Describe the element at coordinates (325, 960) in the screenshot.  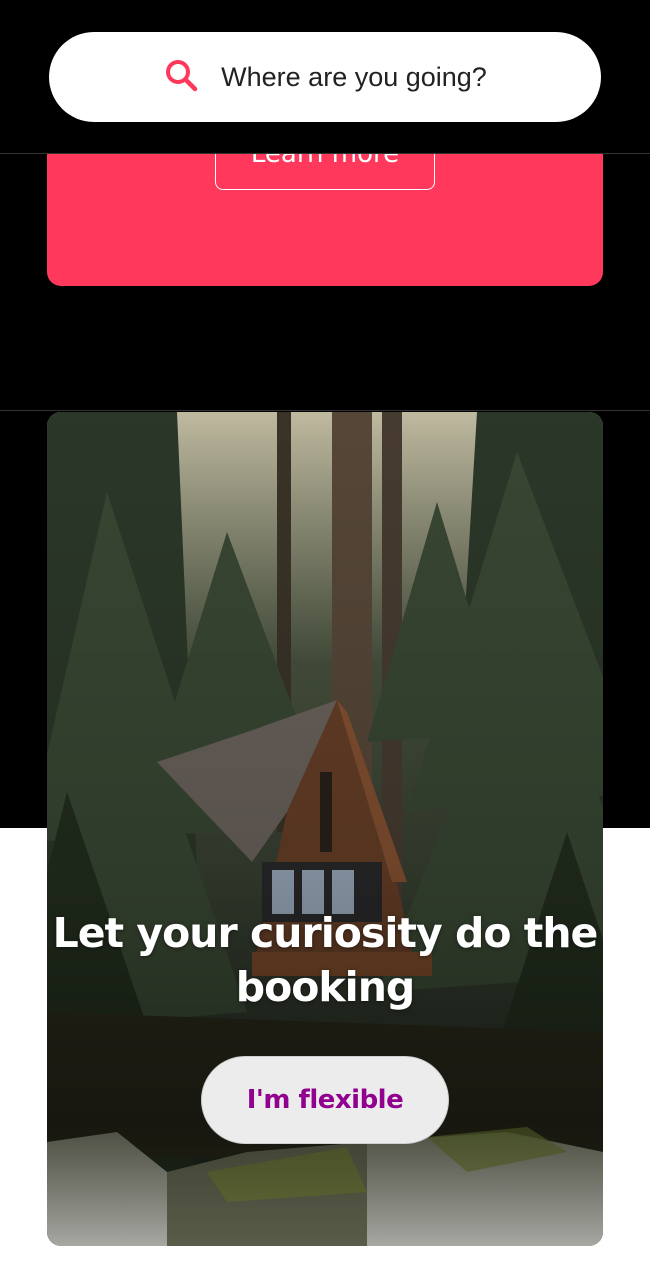
I see `hero-title: Let your curiosity do the booking` at that location.